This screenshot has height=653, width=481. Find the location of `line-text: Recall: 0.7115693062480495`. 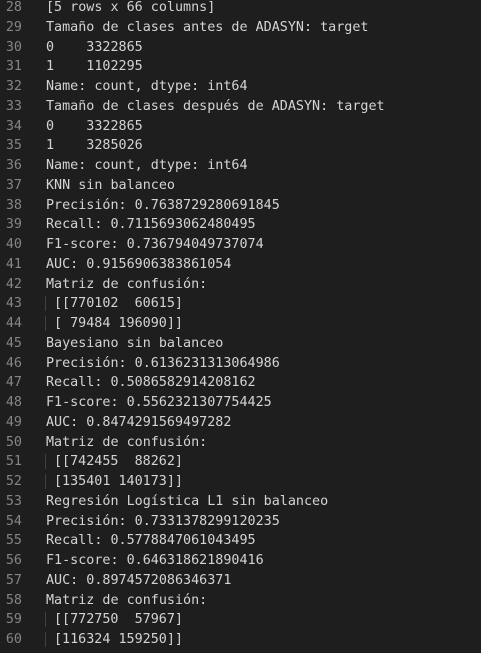

line-text: Recall: 0.7115693062480495 is located at coordinates (139, 225).